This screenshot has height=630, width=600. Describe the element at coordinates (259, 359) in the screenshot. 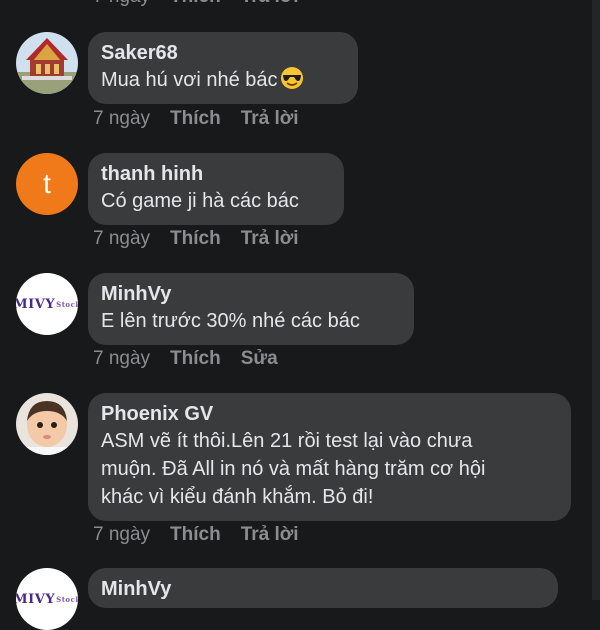

I see `edit-button: Sửa` at that location.